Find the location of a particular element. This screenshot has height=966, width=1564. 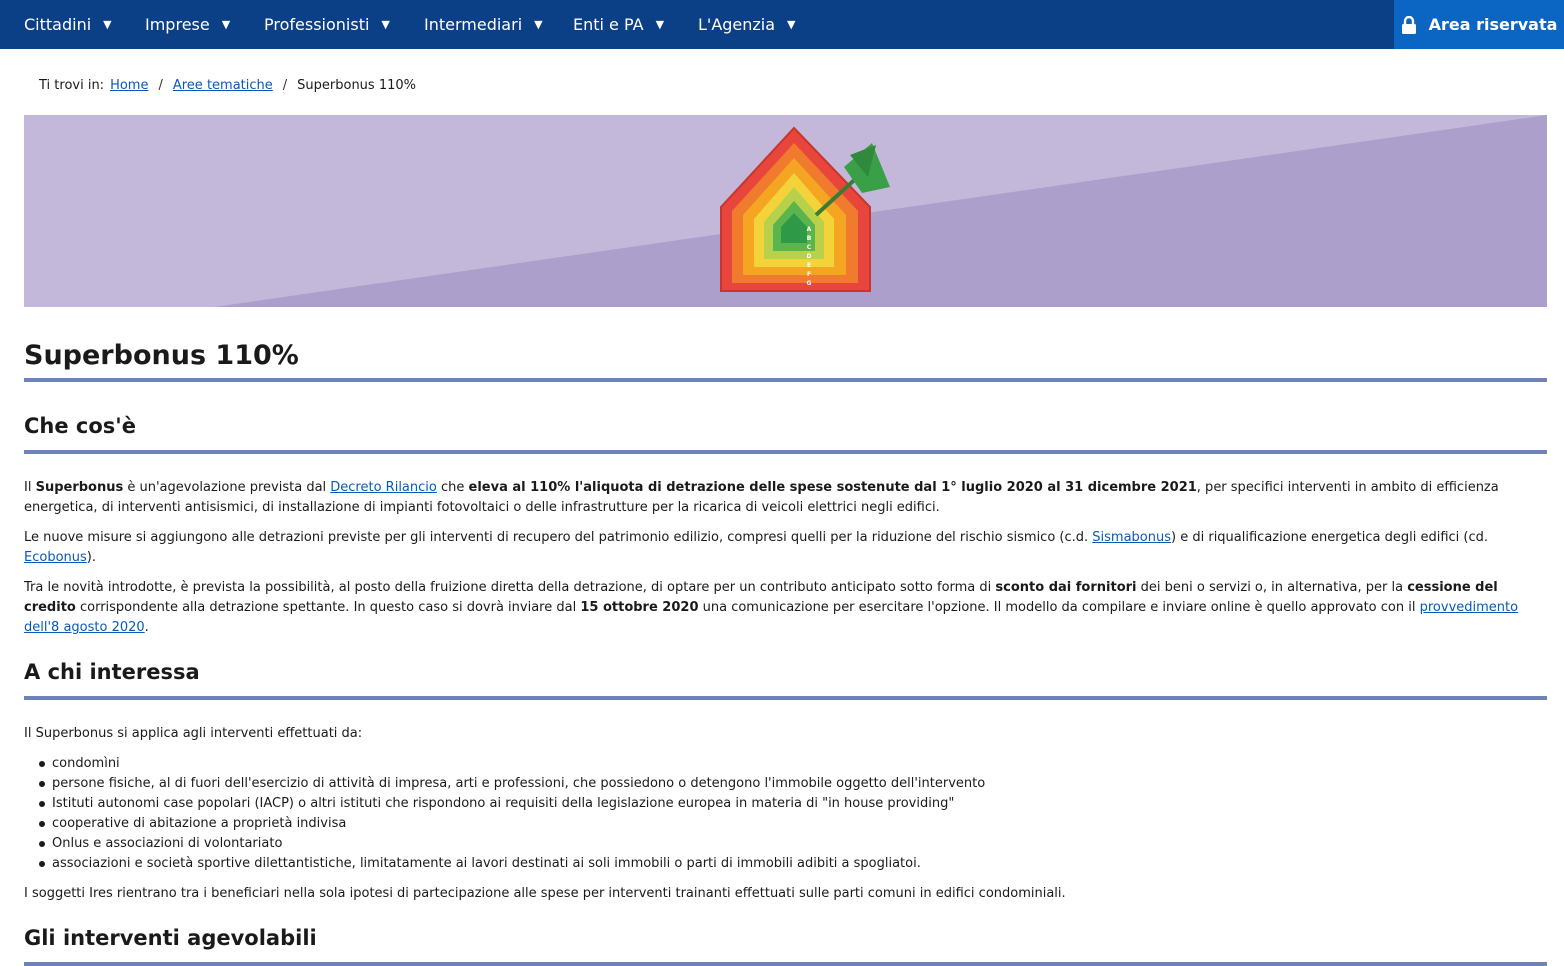

nav-item-enti-pa: Enti e PA ▼ is located at coordinates (618, 24).